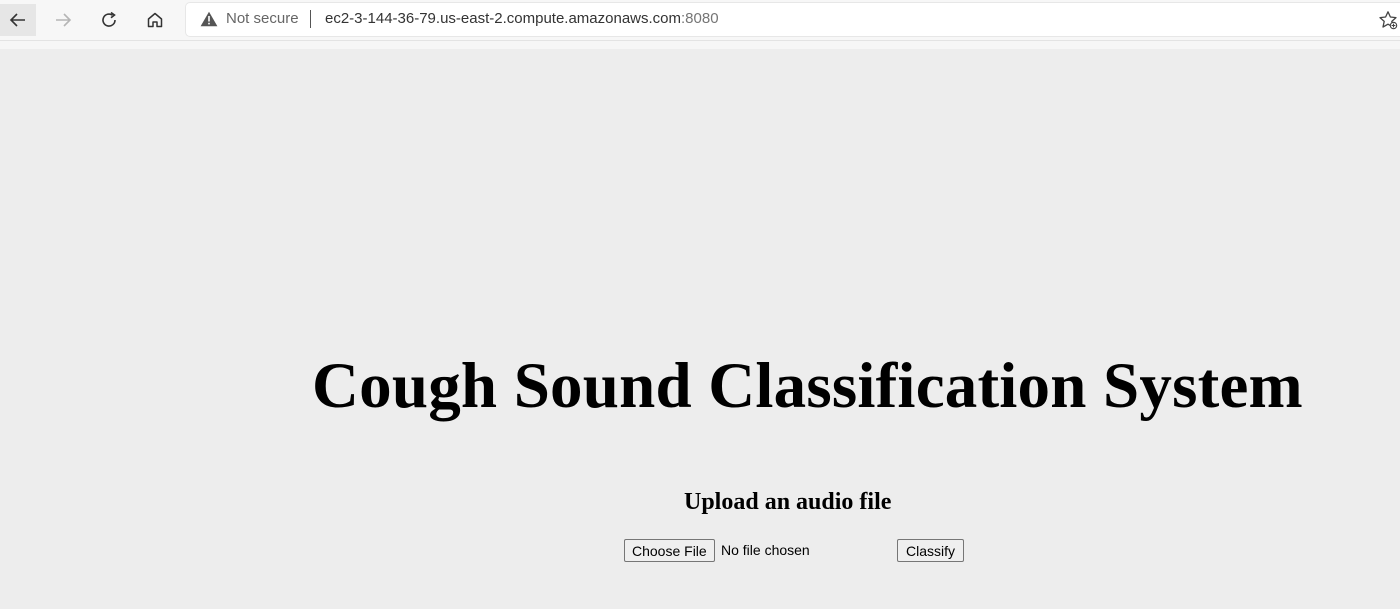 Image resolution: width=1400 pixels, height=609 pixels. I want to click on file-status-text: No file chosen, so click(765, 550).